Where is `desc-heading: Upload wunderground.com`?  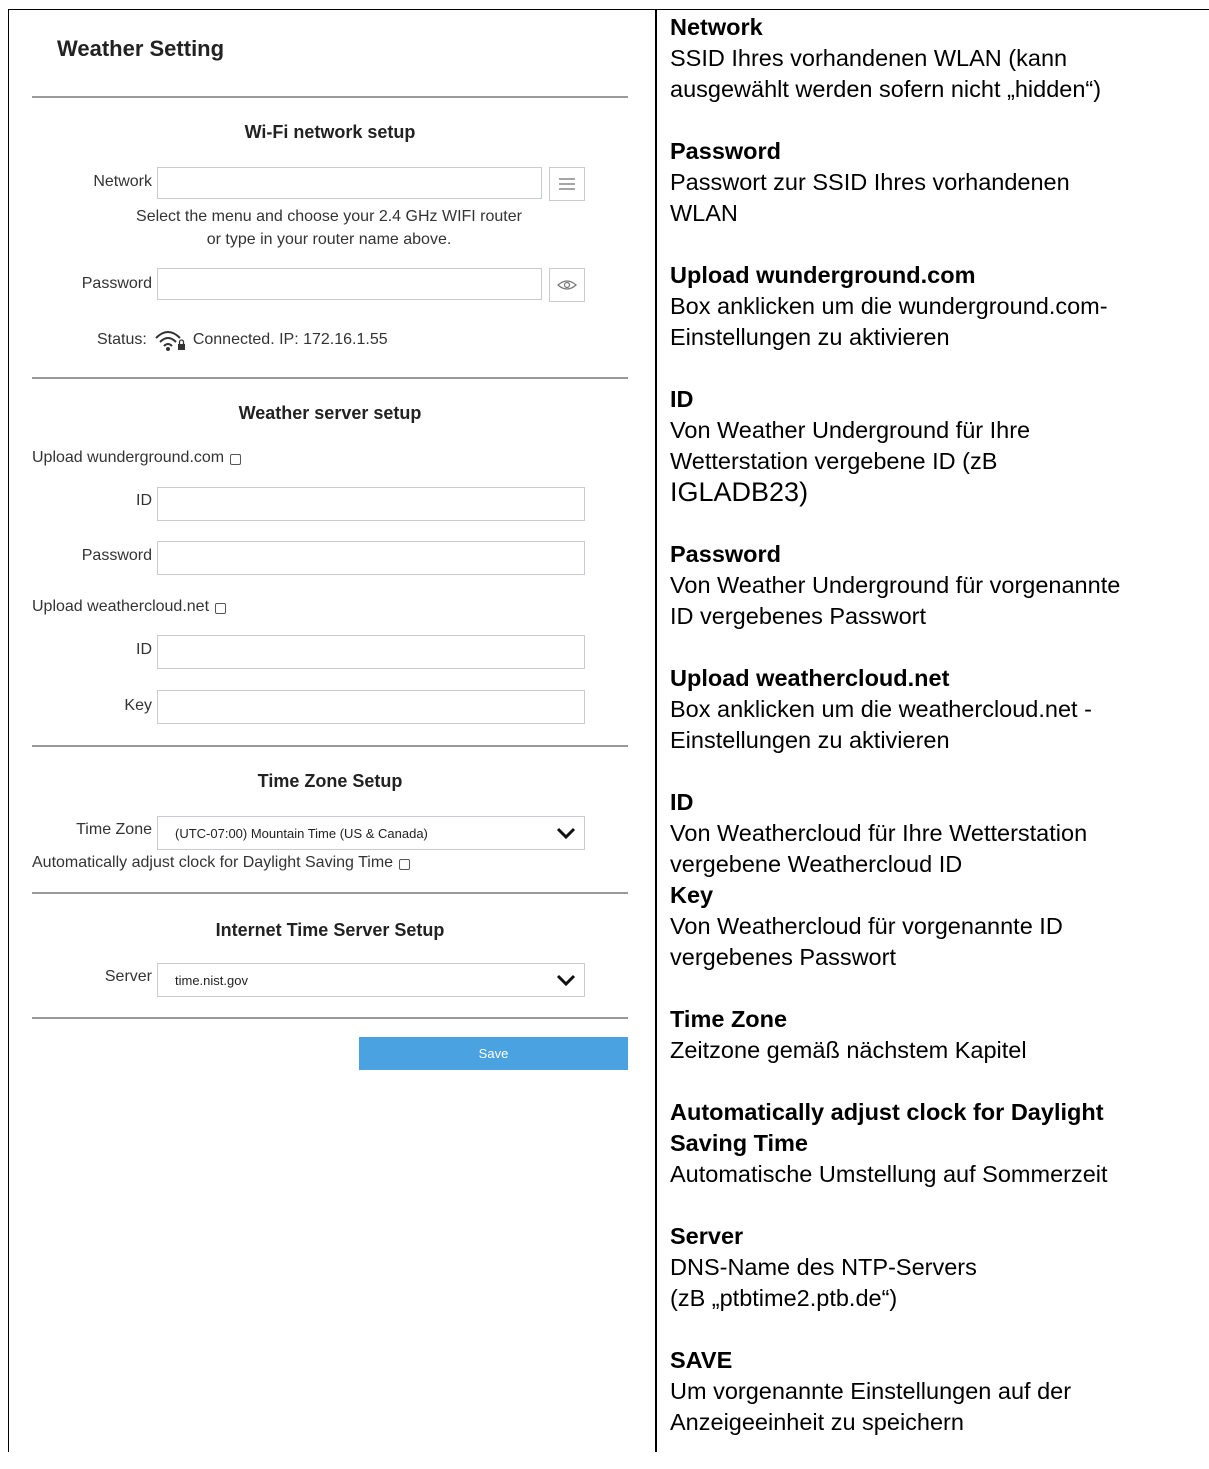
desc-heading: Upload wunderground.com is located at coordinates (823, 275).